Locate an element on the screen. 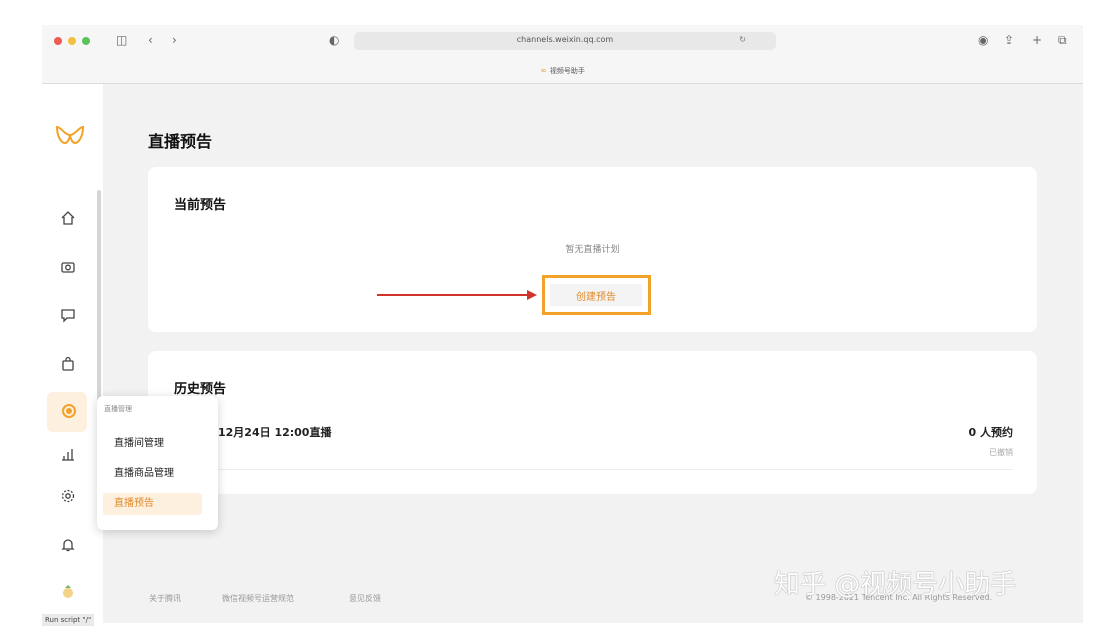  tab-title: ∞ 视频号助手 is located at coordinates (562, 71).